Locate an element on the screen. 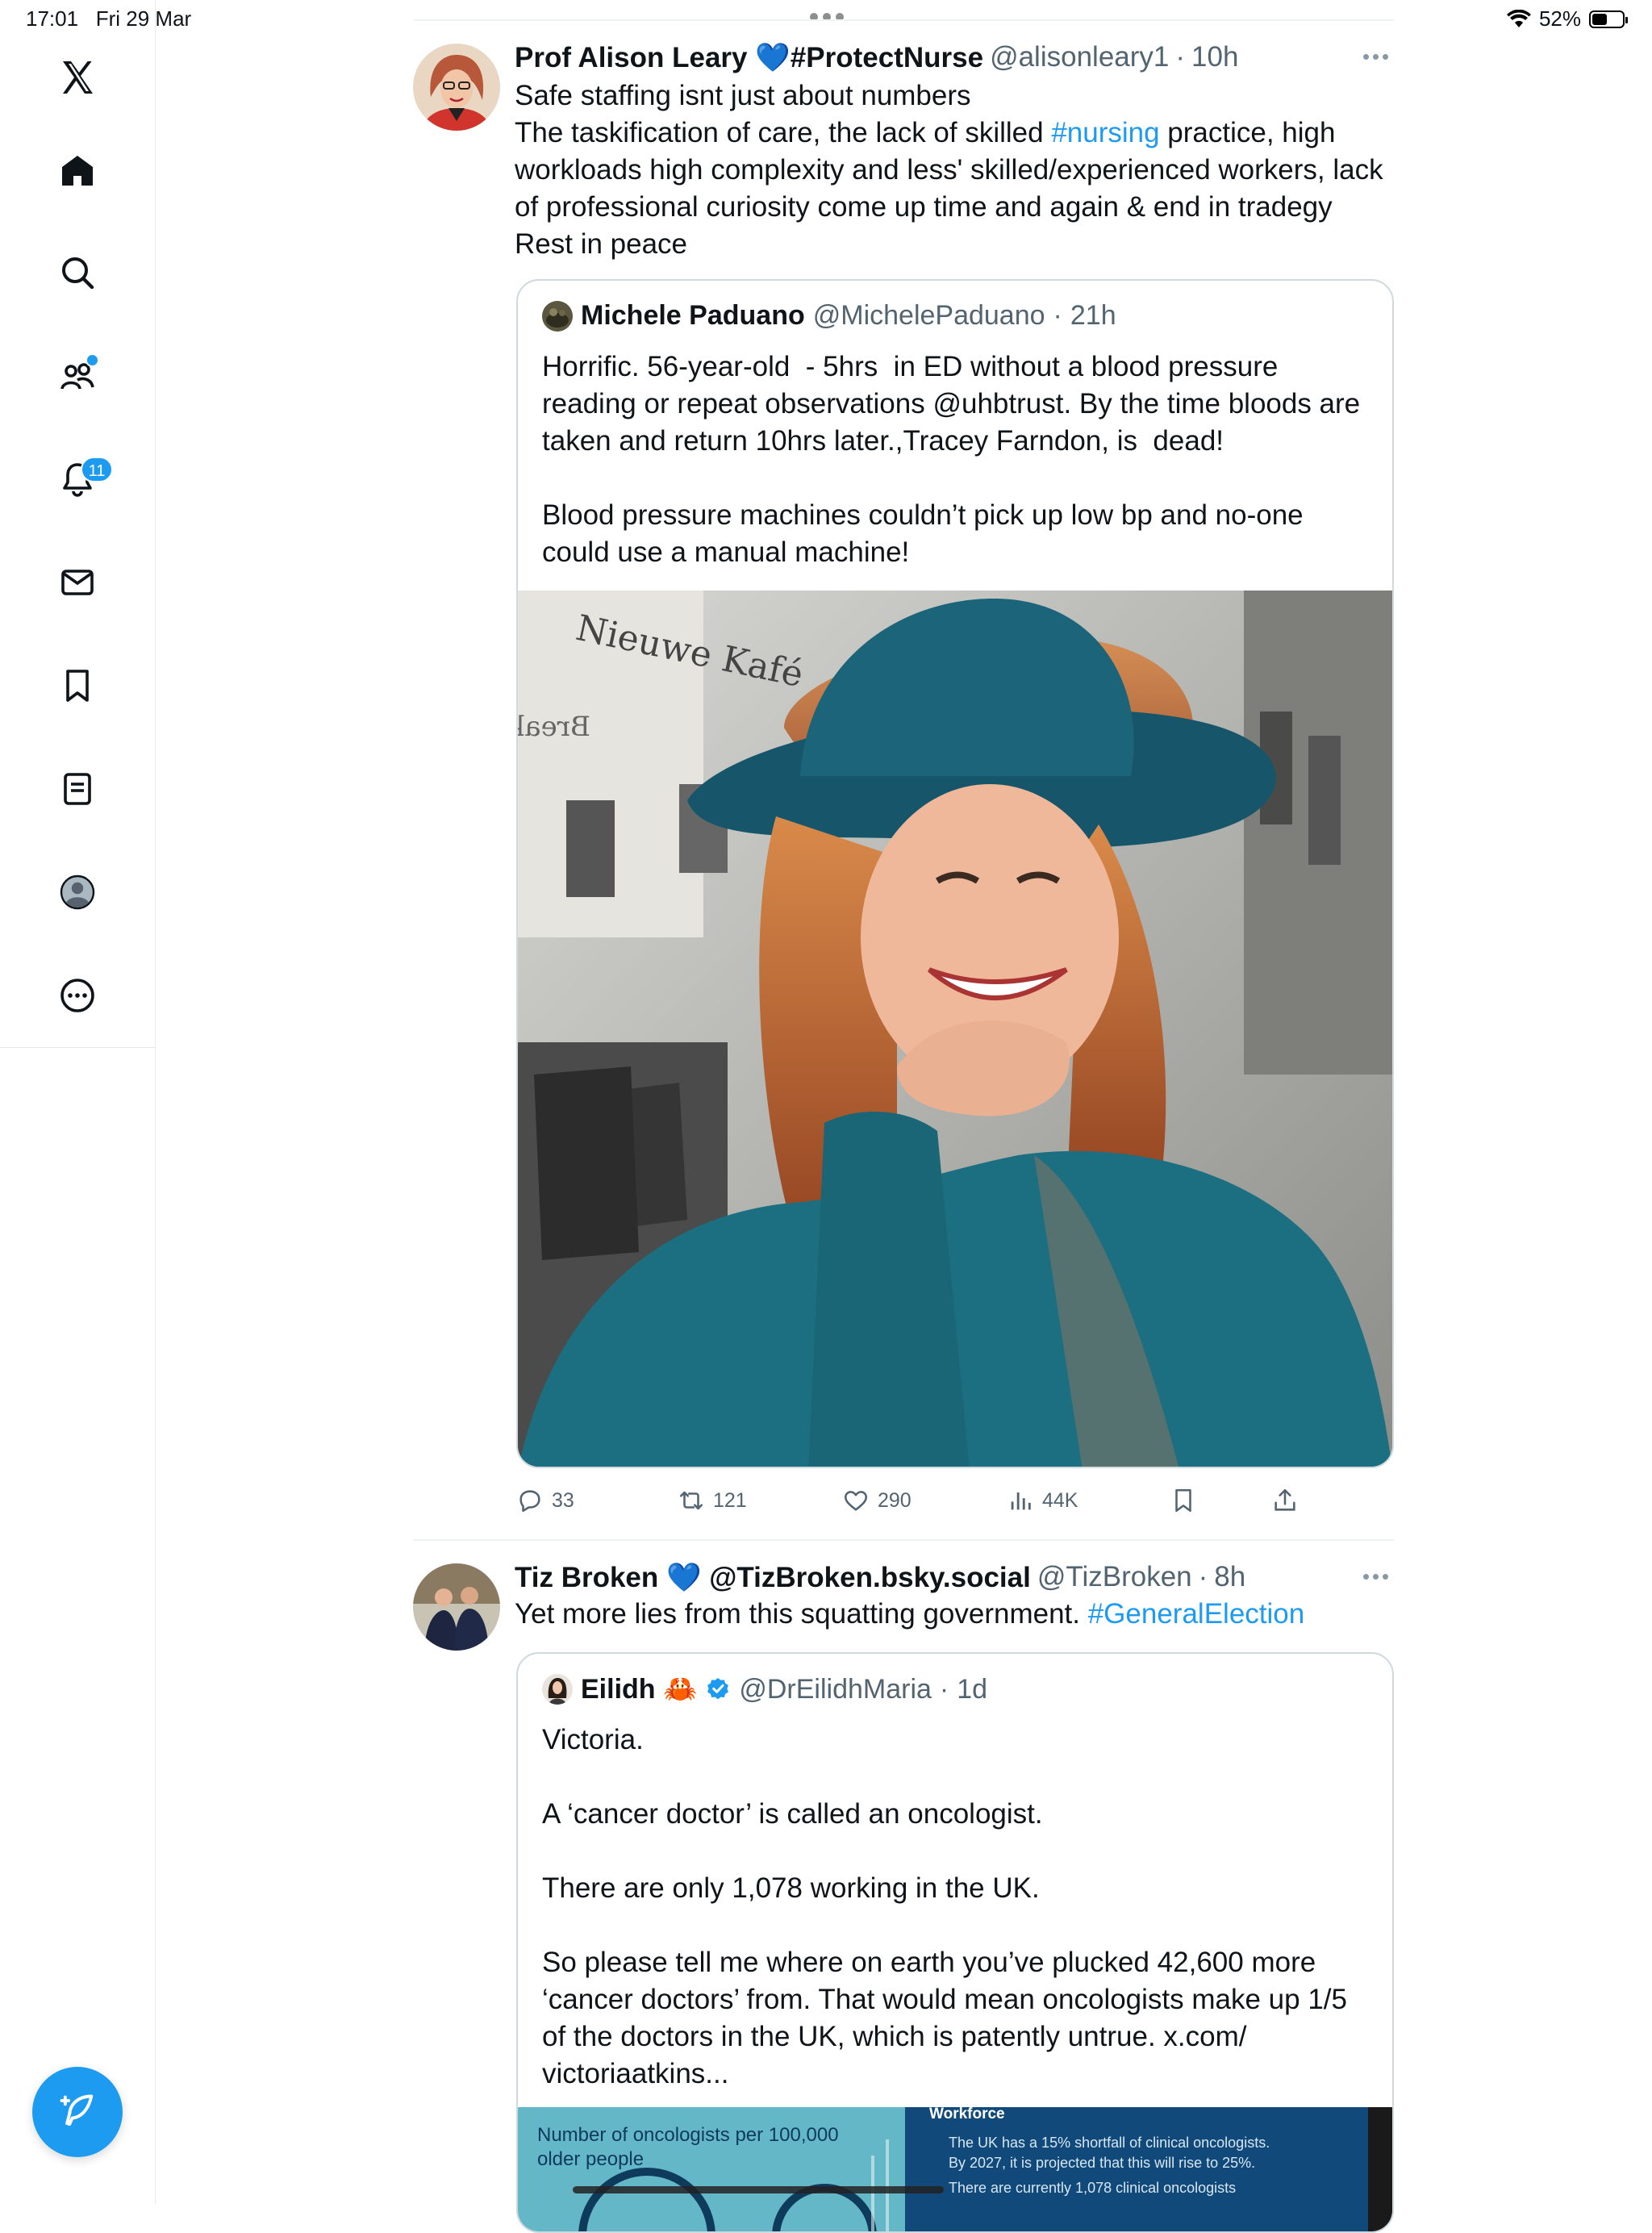 This screenshot has height=2233, width=1652. views-button: 44K is located at coordinates (1042, 1500).